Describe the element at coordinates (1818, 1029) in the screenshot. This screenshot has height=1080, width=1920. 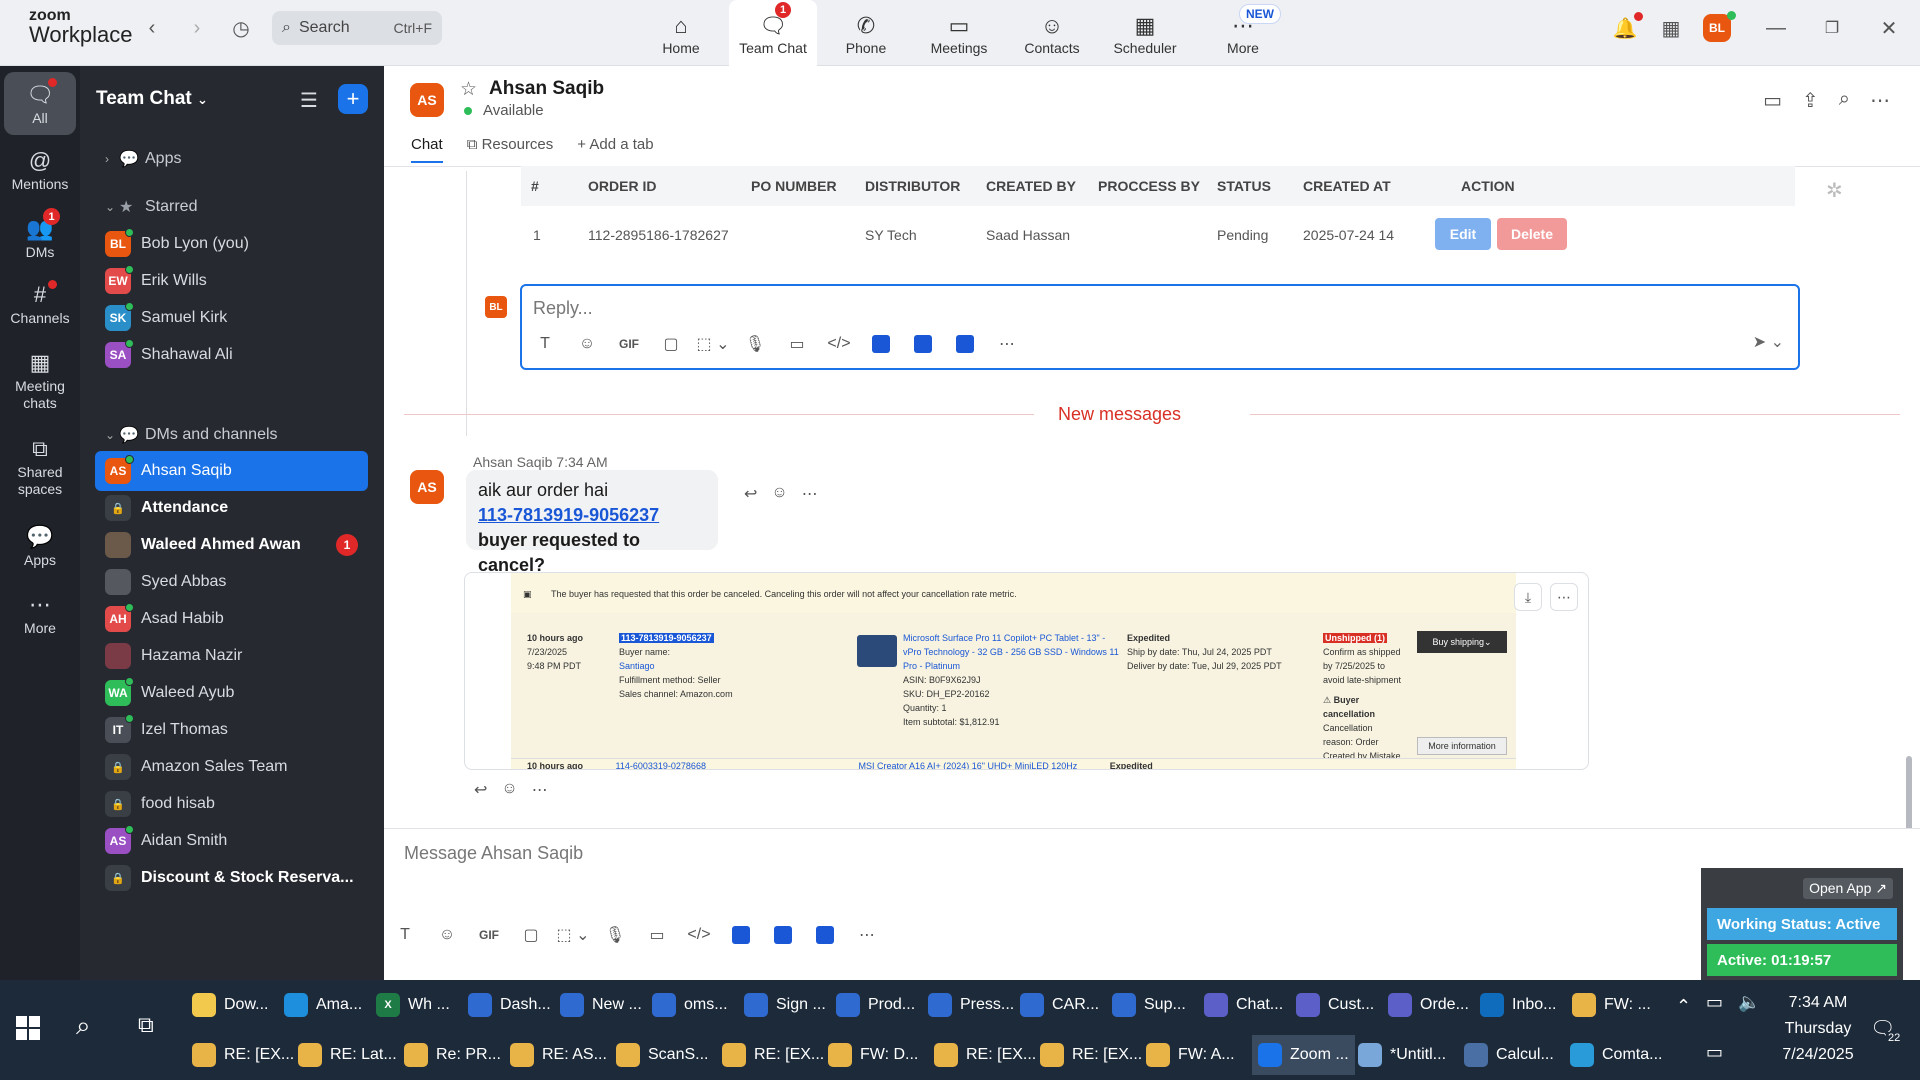
I see `system-clock: 7:34 AM Thursday 7/24/2025` at that location.